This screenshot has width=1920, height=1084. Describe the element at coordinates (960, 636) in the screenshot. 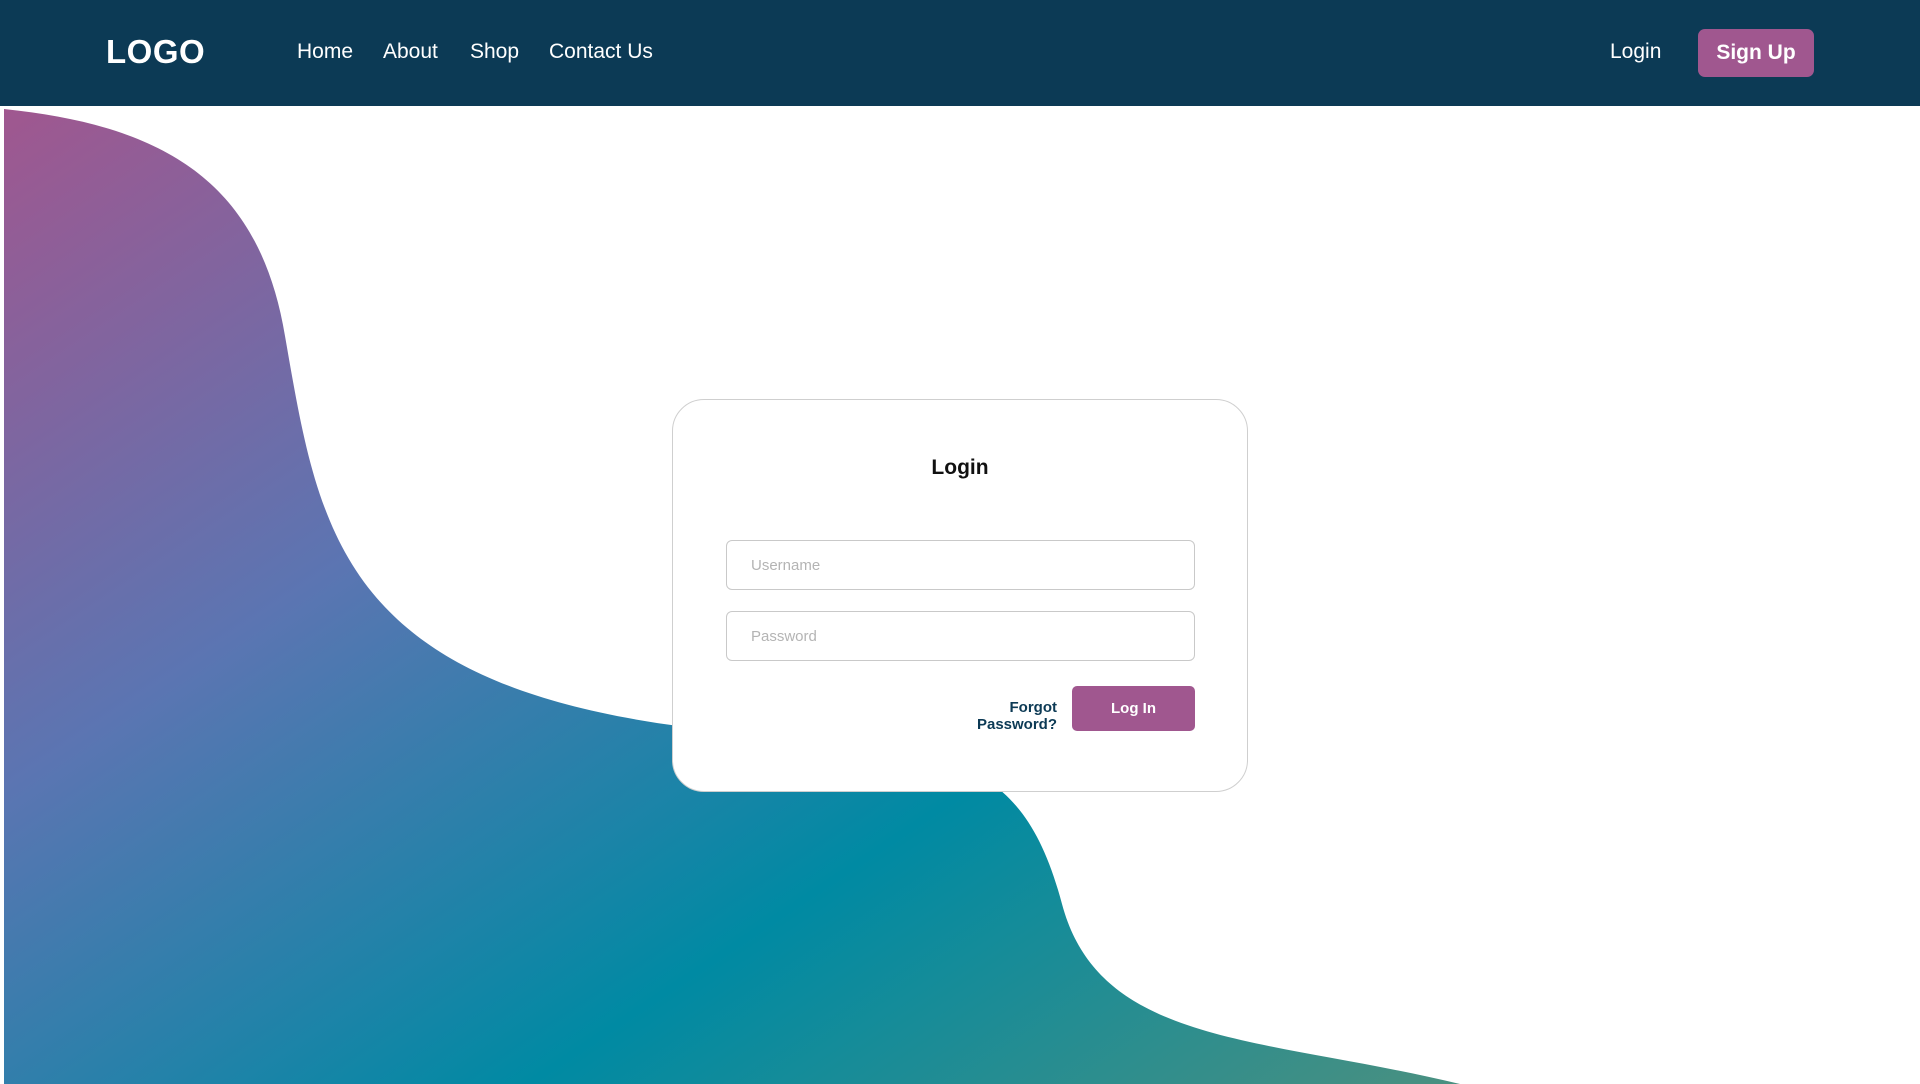

I see `password-input` at that location.